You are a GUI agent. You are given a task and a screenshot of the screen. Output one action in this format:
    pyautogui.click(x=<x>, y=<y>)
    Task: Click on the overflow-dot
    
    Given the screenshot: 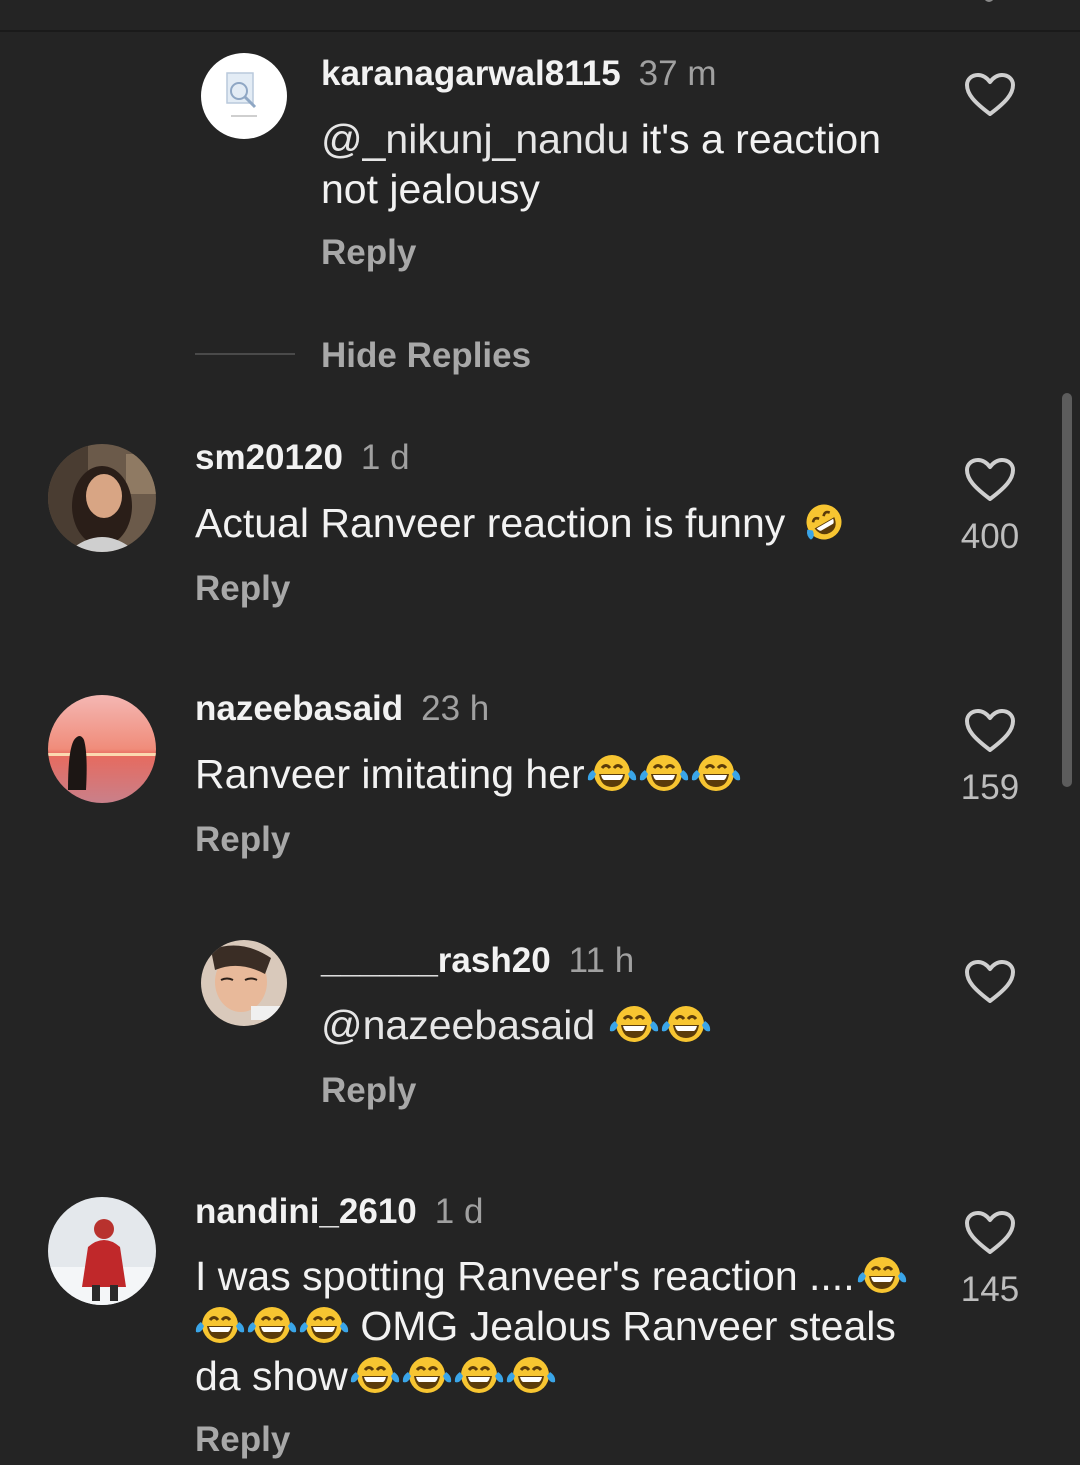 What is the action you would take?
    pyautogui.click(x=989, y=1)
    